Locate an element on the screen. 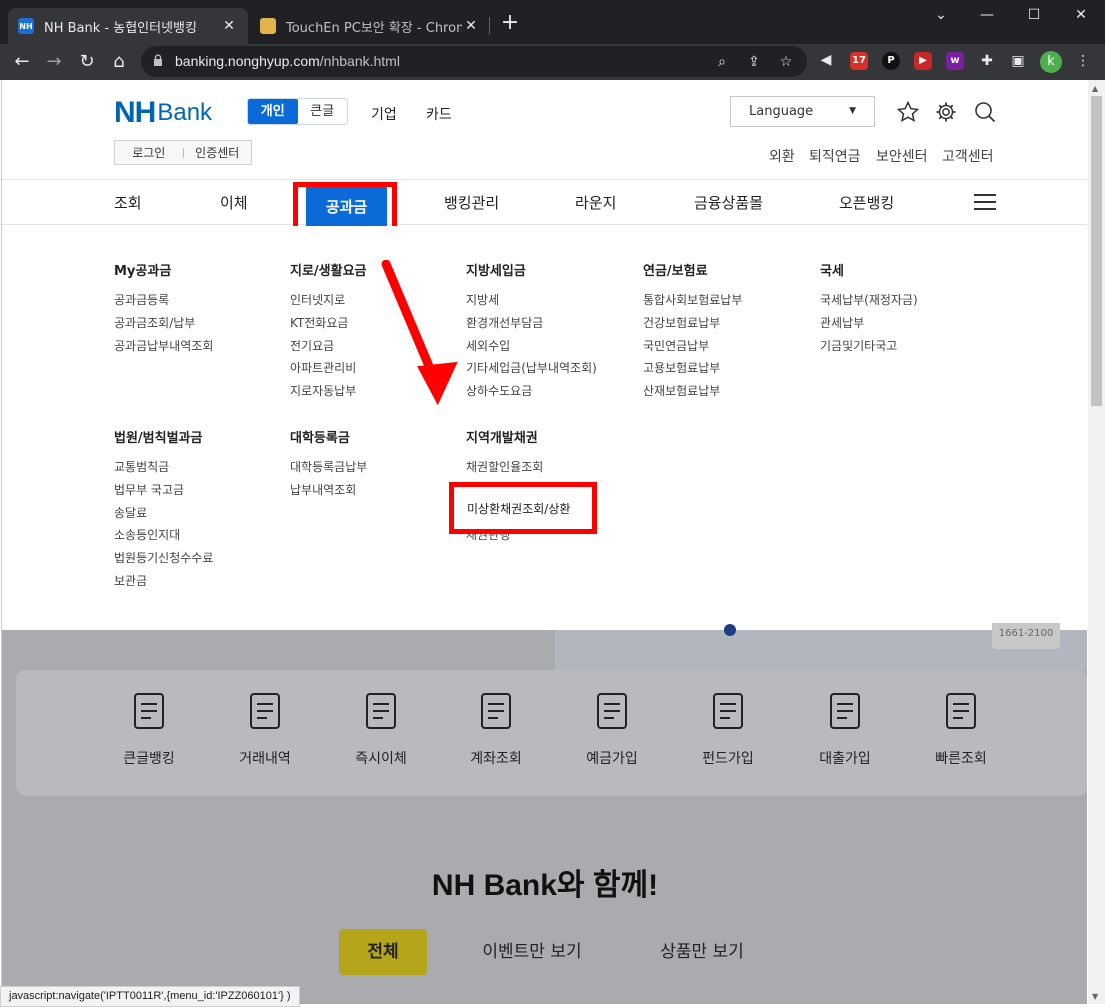 Image resolution: width=1105 pixels, height=1007 pixels. gnb-item-product-mall: 금융상품몰 is located at coordinates (728, 202).